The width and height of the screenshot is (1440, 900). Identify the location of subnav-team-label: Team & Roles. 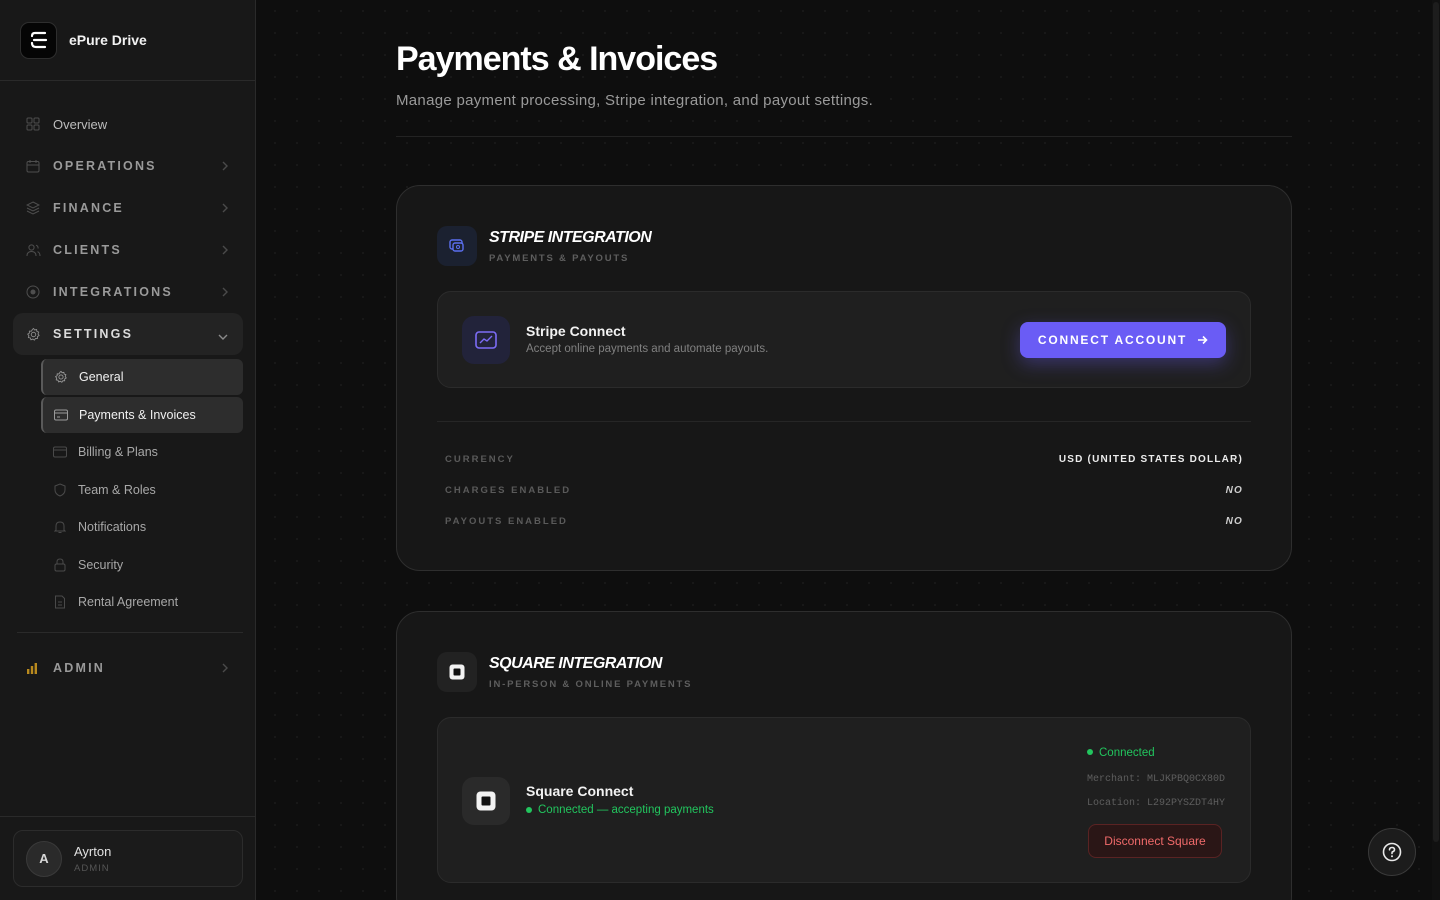
(117, 489).